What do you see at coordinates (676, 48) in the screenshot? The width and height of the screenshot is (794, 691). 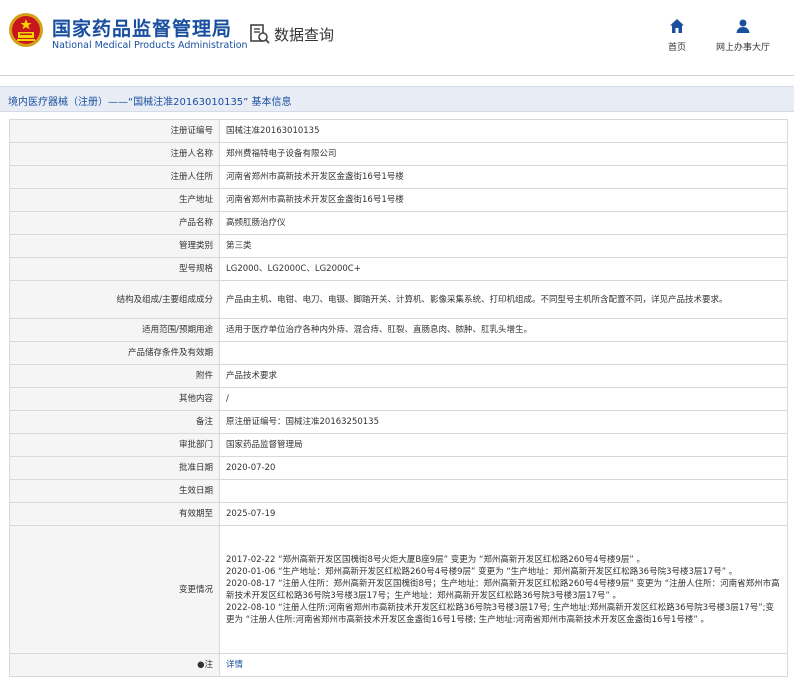 I see `nav-home-label: 首页` at bounding box center [676, 48].